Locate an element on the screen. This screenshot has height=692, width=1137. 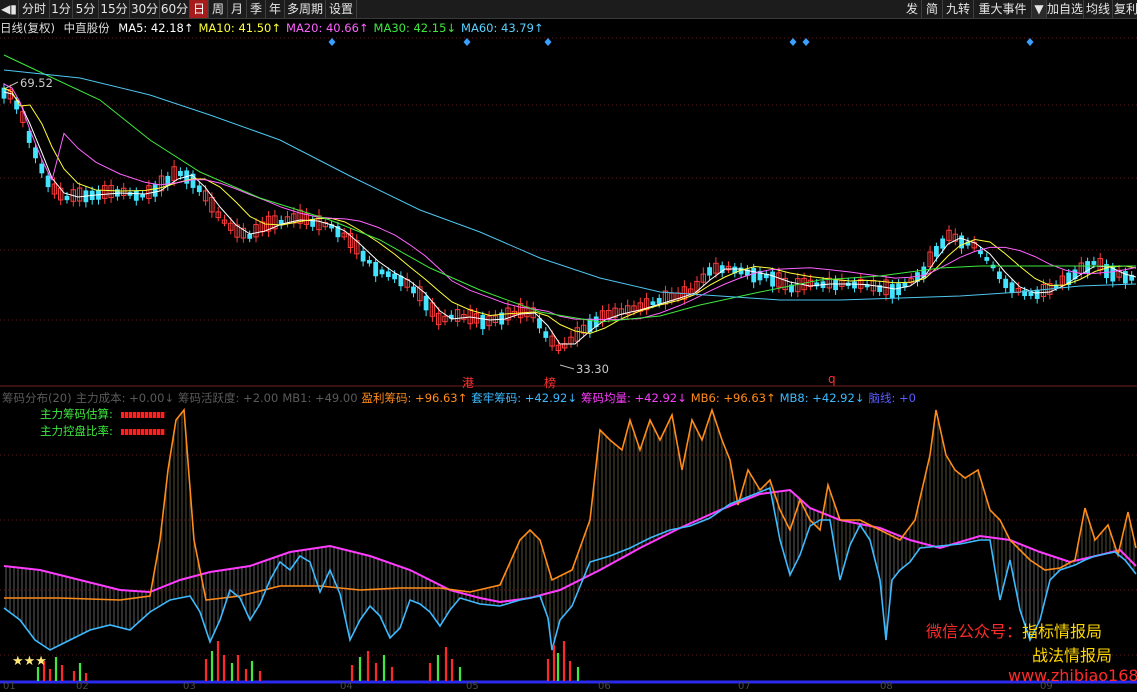
marker-q: q is located at coordinates (832, 379).